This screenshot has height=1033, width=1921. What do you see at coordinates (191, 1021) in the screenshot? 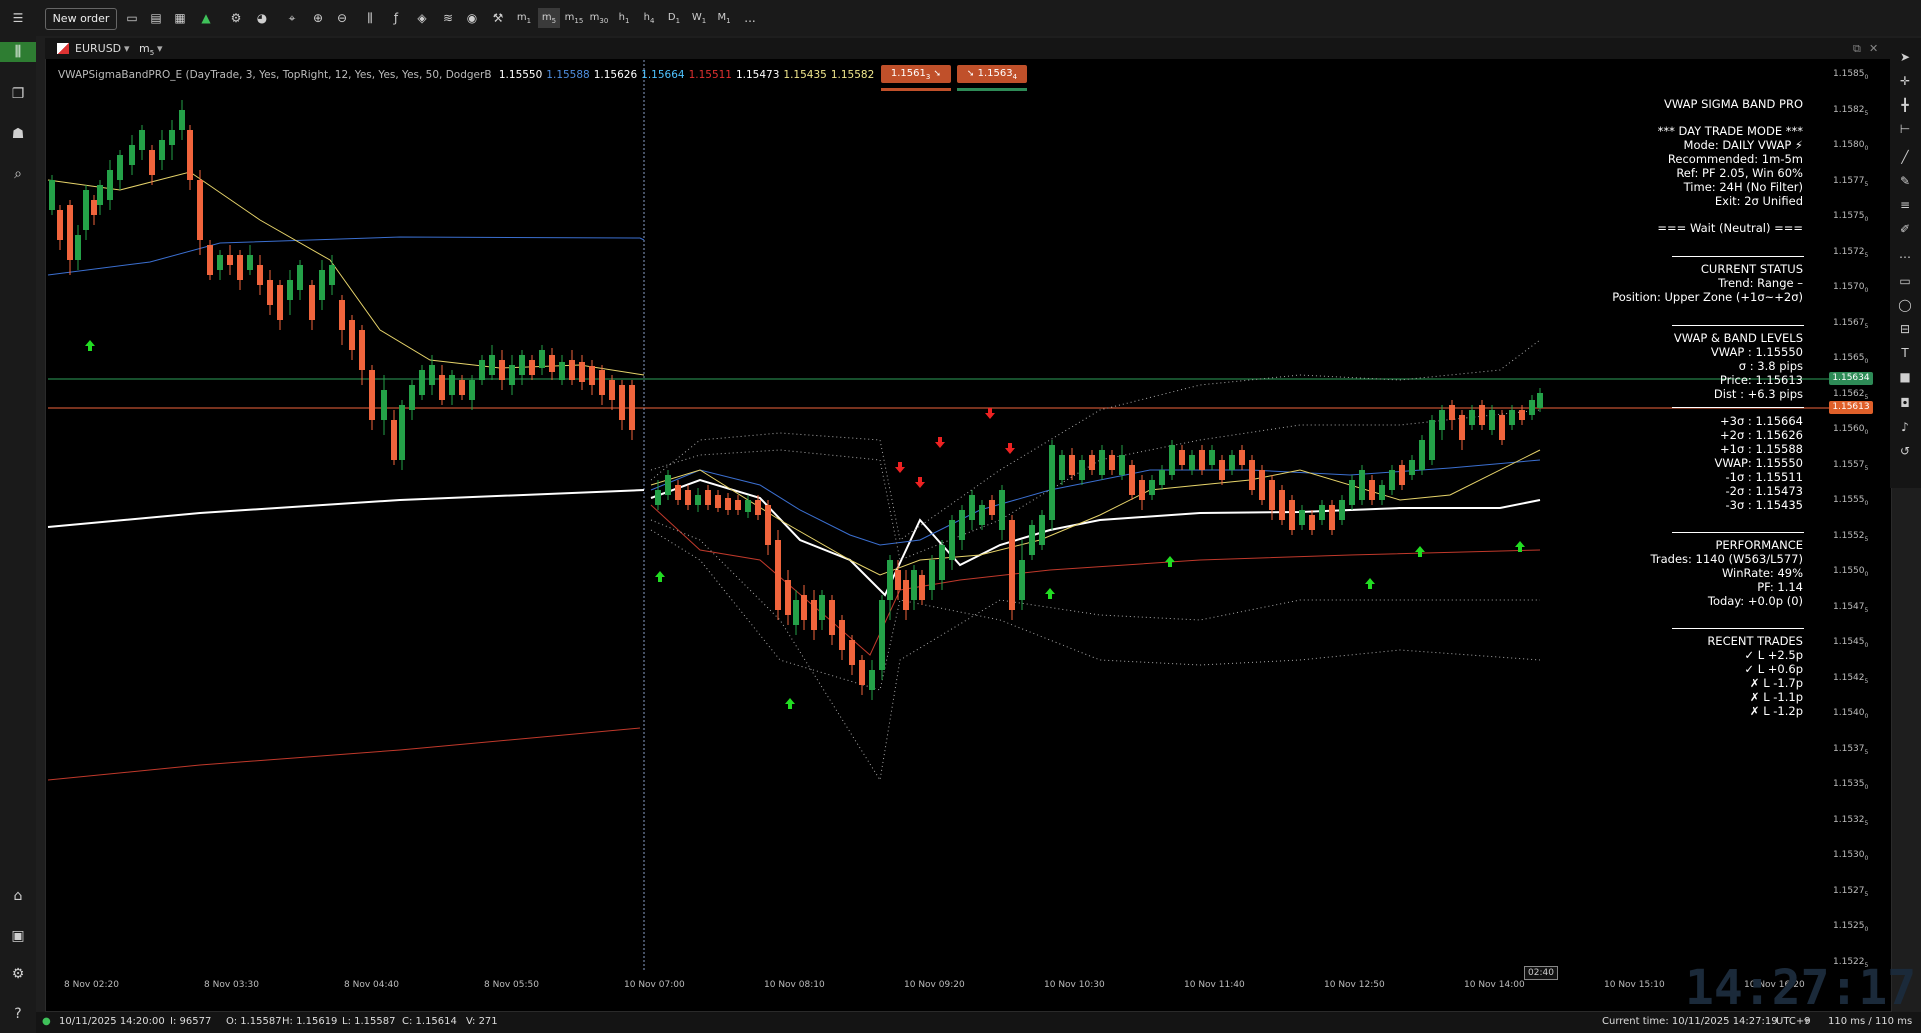
I see `bar-index: I: 96577` at bounding box center [191, 1021].